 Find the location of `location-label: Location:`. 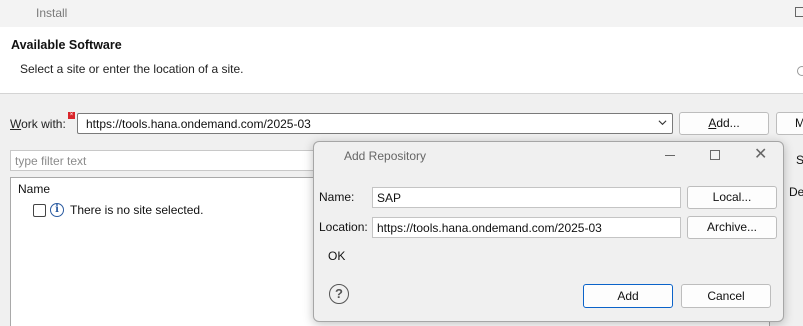

location-label: Location: is located at coordinates (343, 227).